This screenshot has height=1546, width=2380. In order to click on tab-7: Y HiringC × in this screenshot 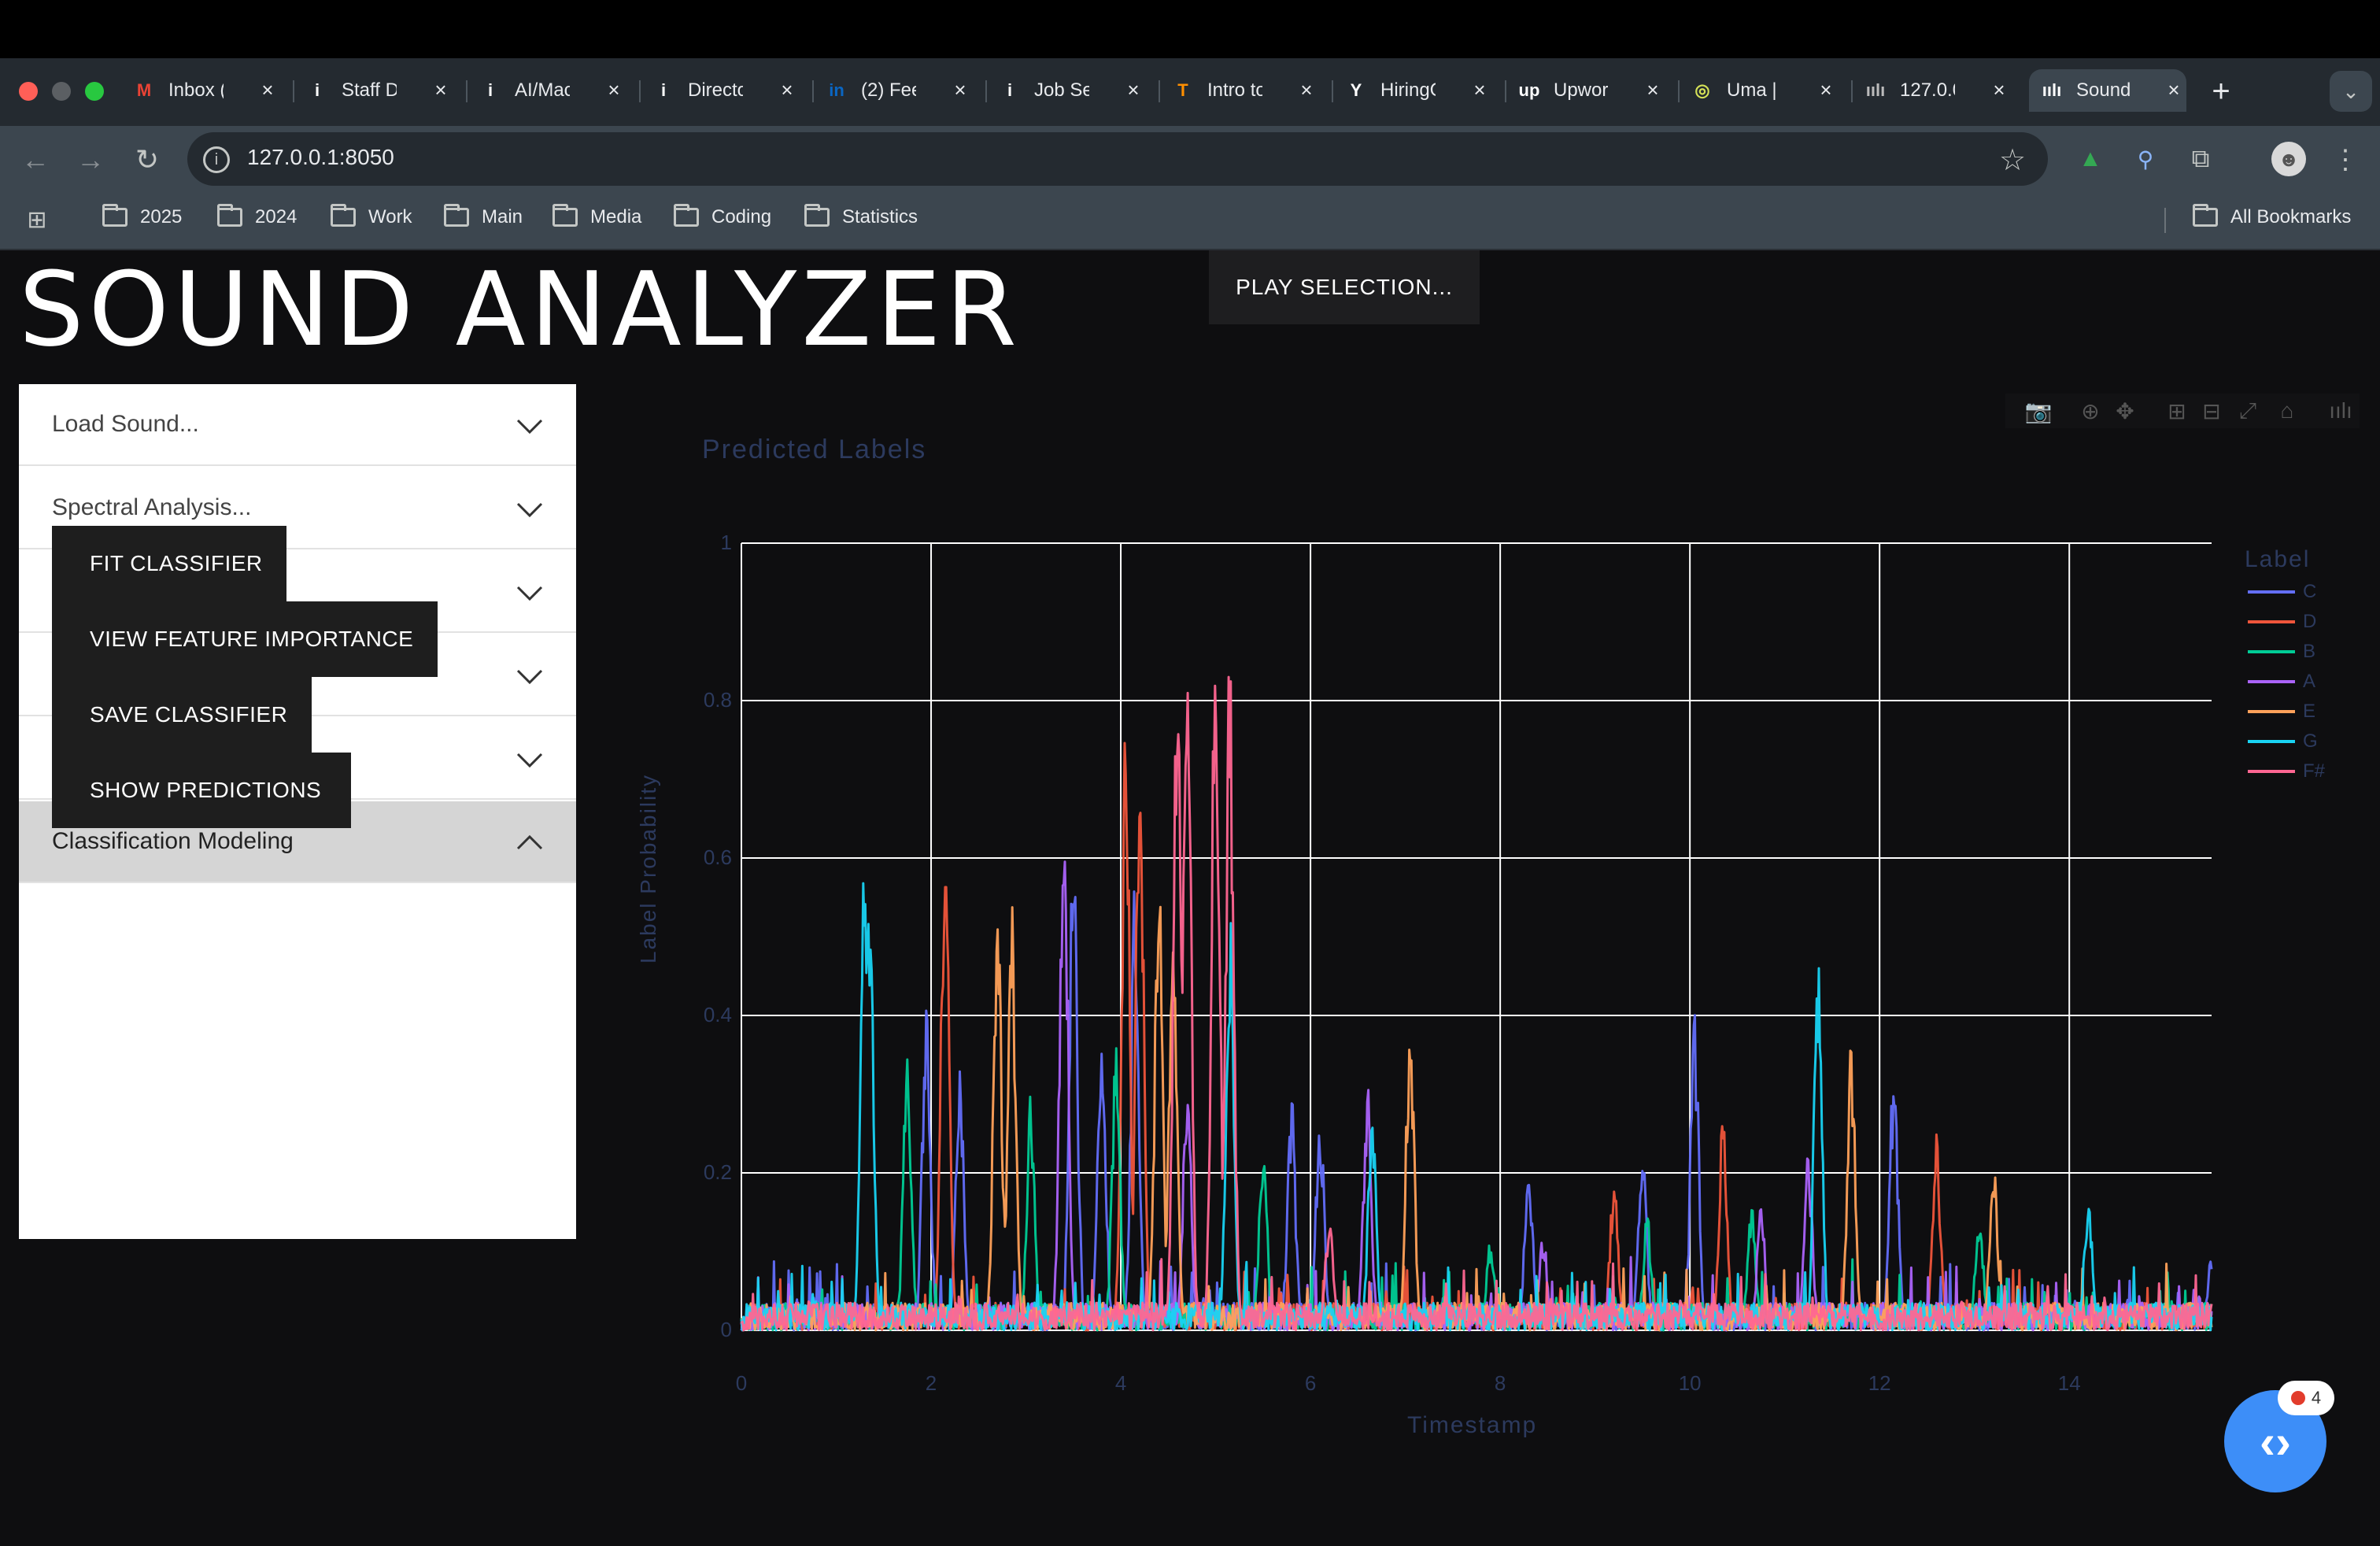, I will do `click(1418, 90)`.